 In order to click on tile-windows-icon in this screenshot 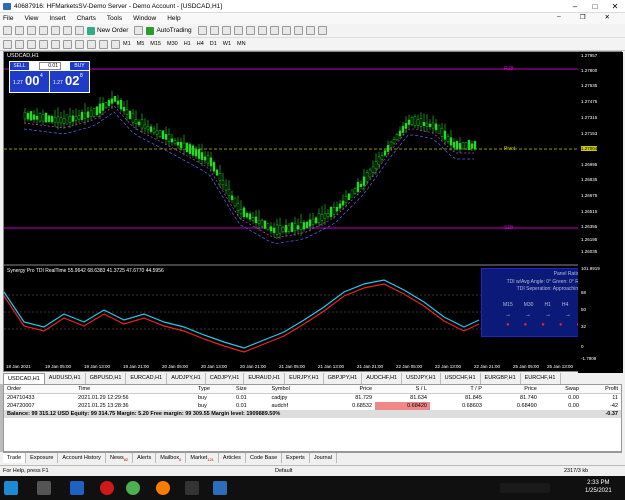, I will do `click(262, 30)`.